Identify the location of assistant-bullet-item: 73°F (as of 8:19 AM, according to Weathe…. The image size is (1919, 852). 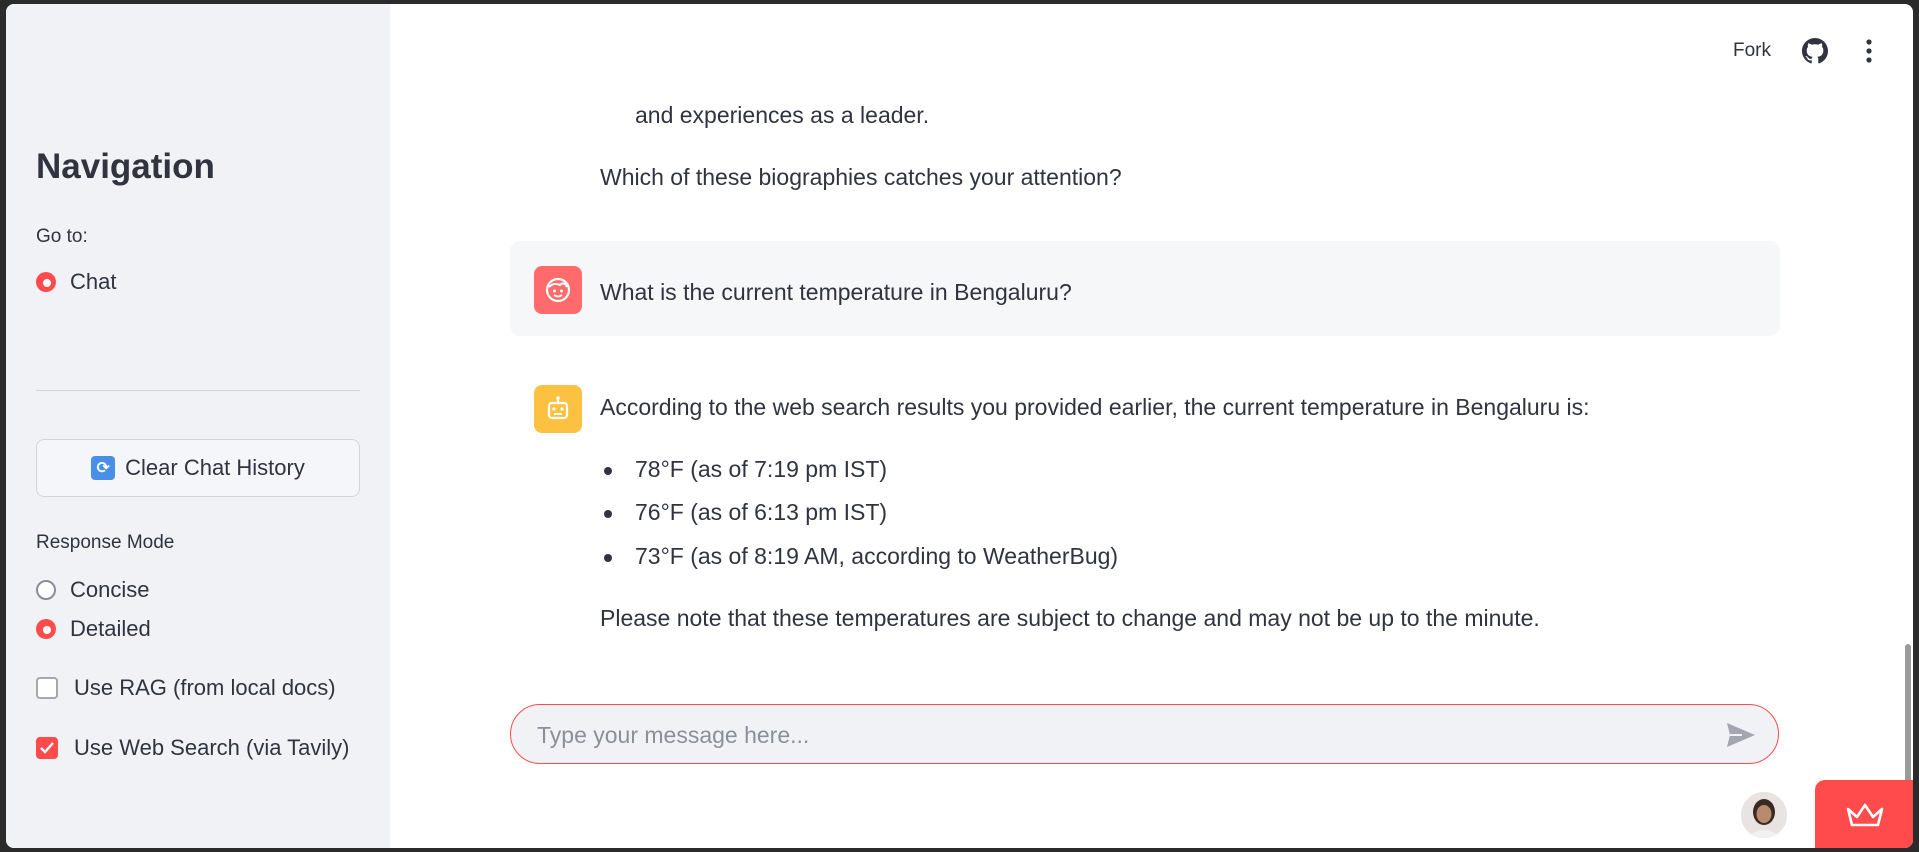
(877, 556).